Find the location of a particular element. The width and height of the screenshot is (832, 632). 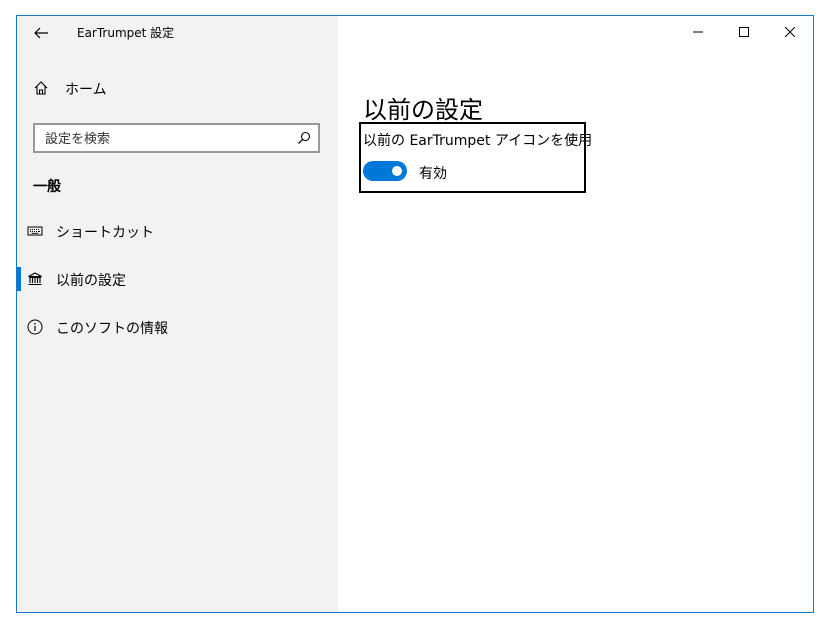

sidebar-item-about: このソフトの情報 is located at coordinates (177, 327).